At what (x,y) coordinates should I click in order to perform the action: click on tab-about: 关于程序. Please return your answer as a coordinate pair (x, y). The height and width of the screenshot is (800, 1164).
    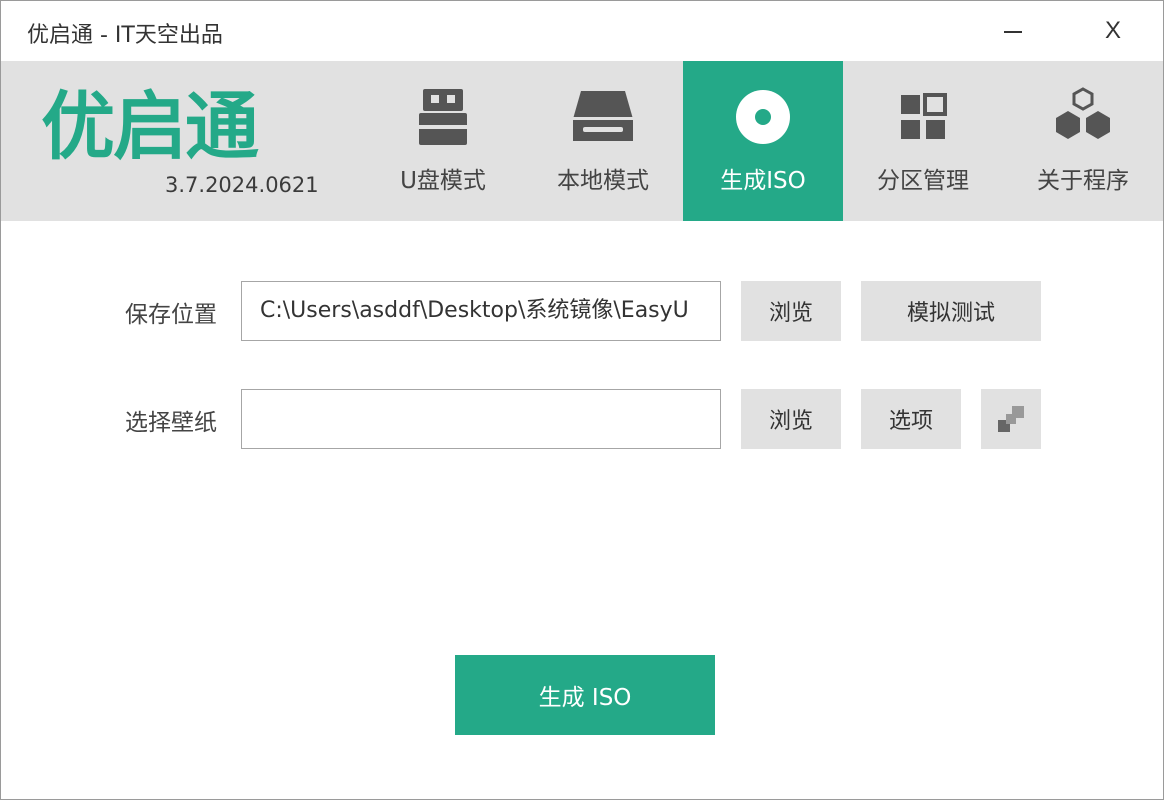
    Looking at the image, I should click on (1083, 141).